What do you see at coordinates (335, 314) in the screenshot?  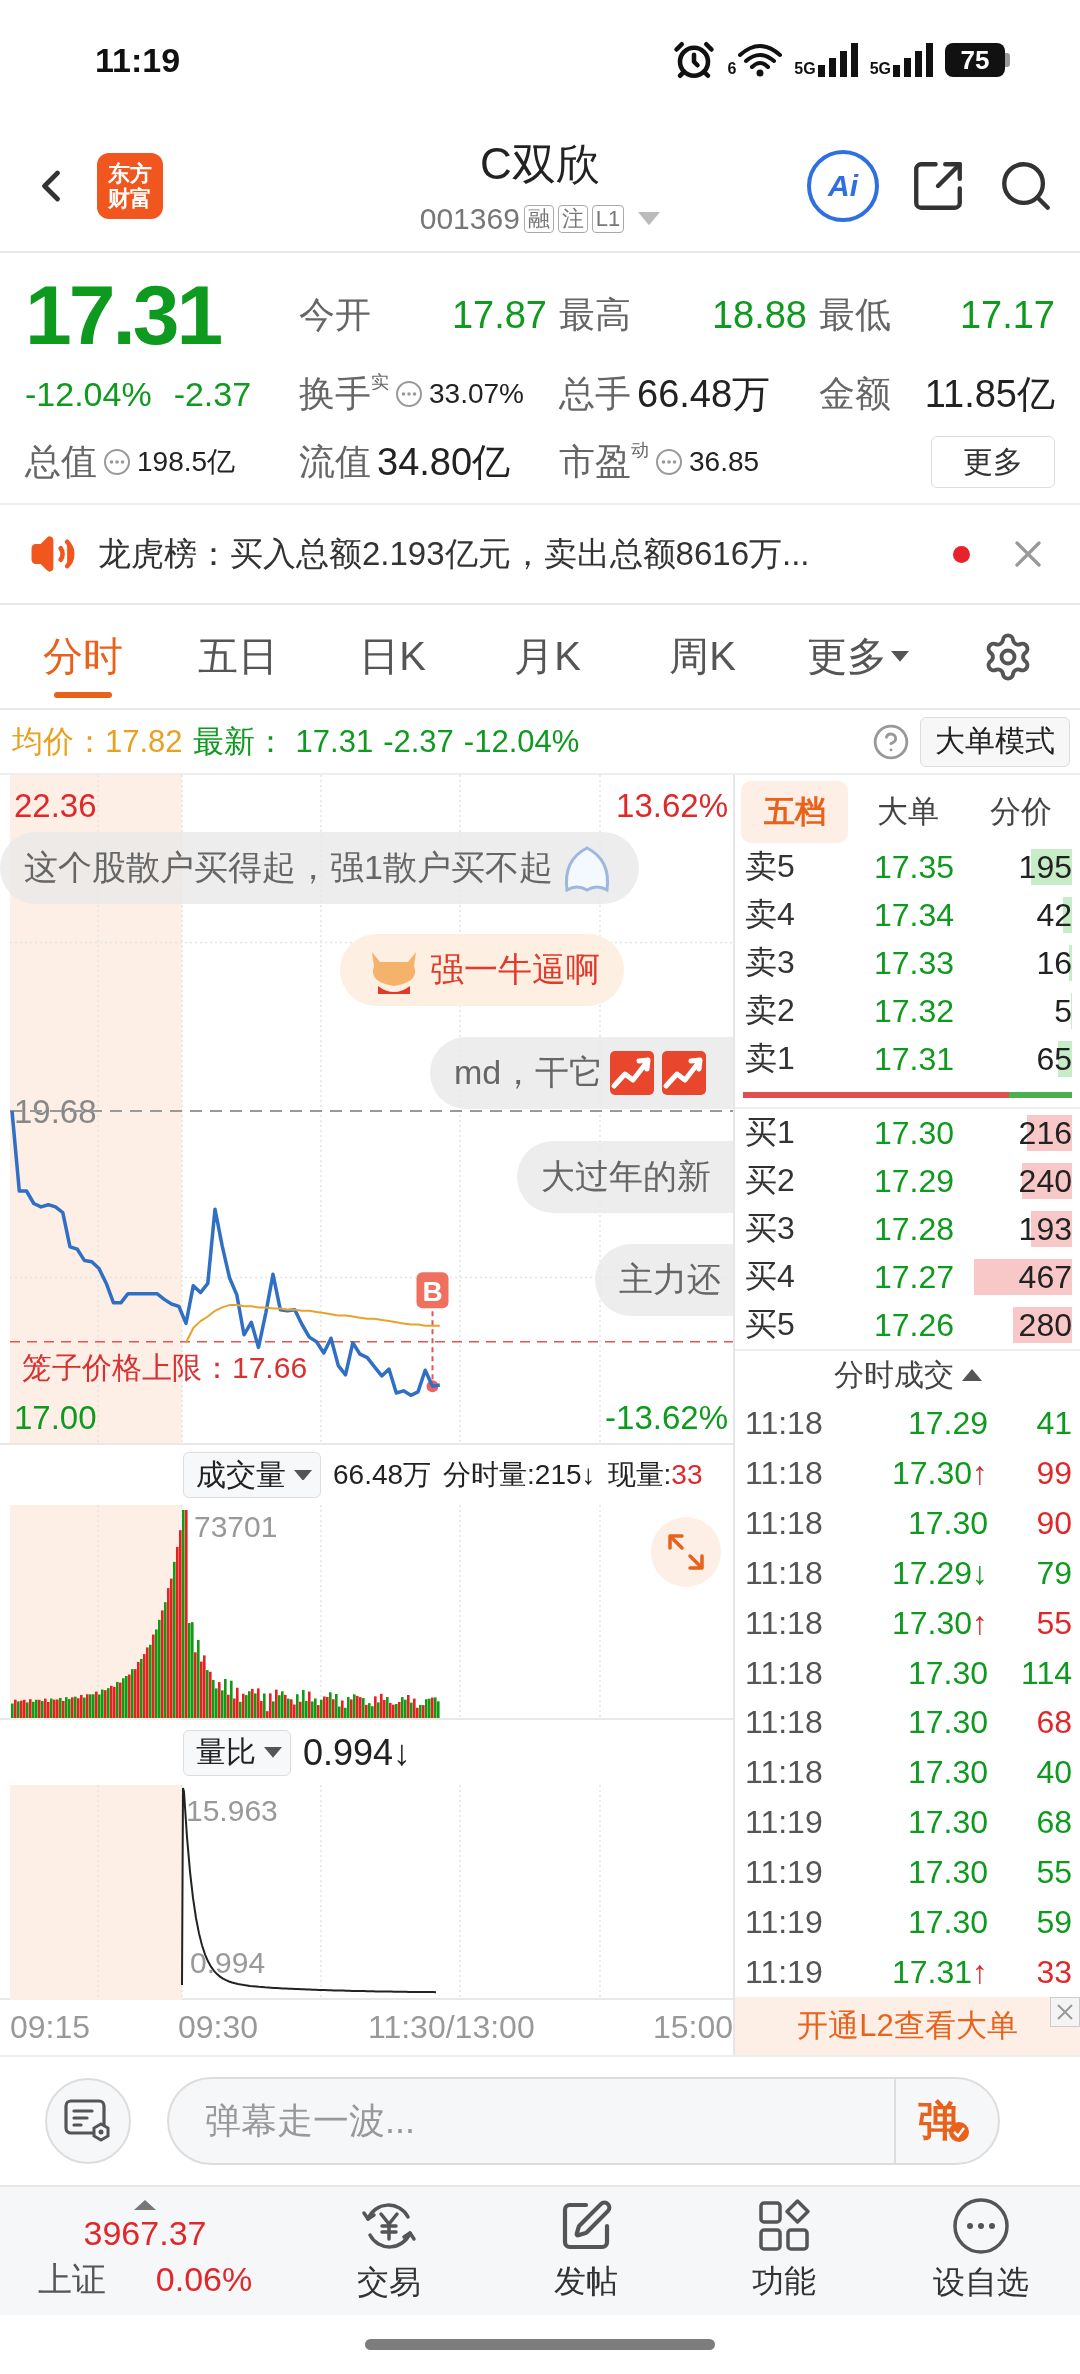 I see `stat-label: 今开` at bounding box center [335, 314].